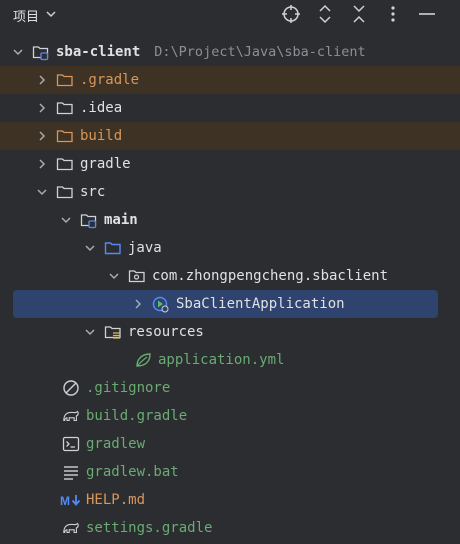  I want to click on tree-item-label: settings.gradle, so click(149, 528).